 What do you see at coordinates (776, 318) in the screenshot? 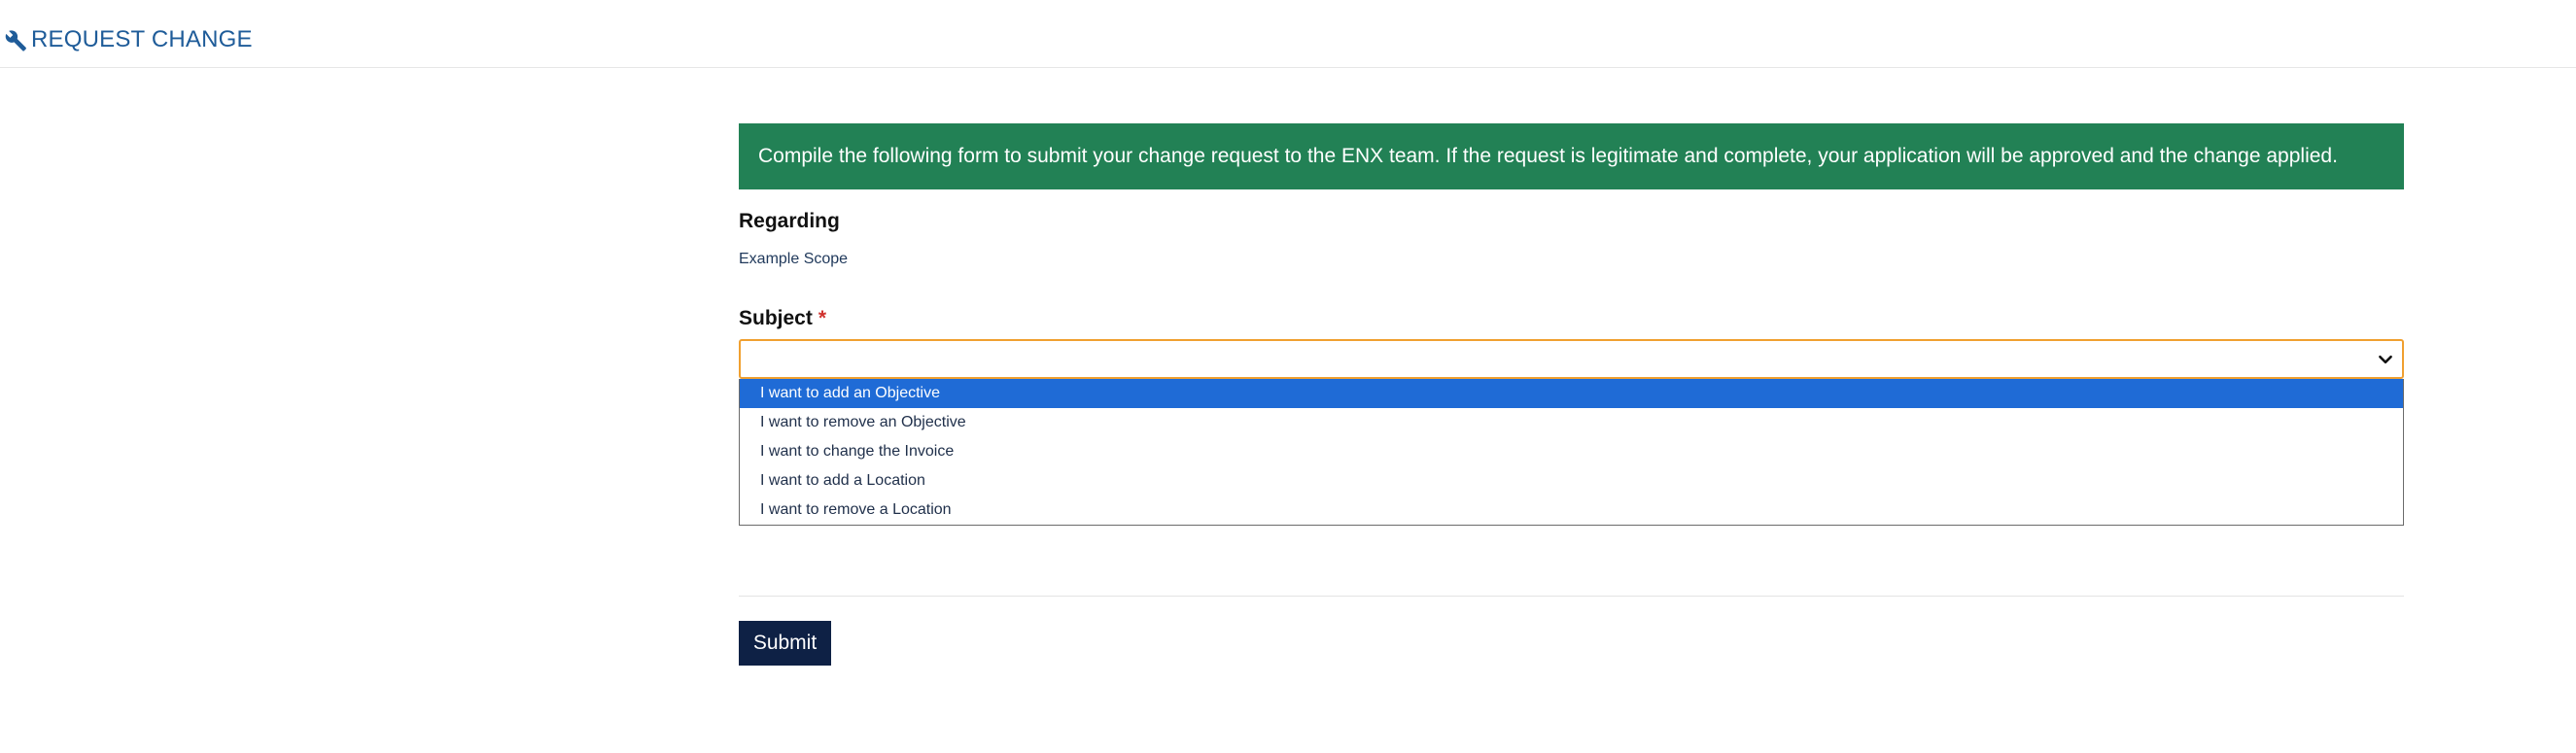
I see `subject-label-text: Subject` at bounding box center [776, 318].